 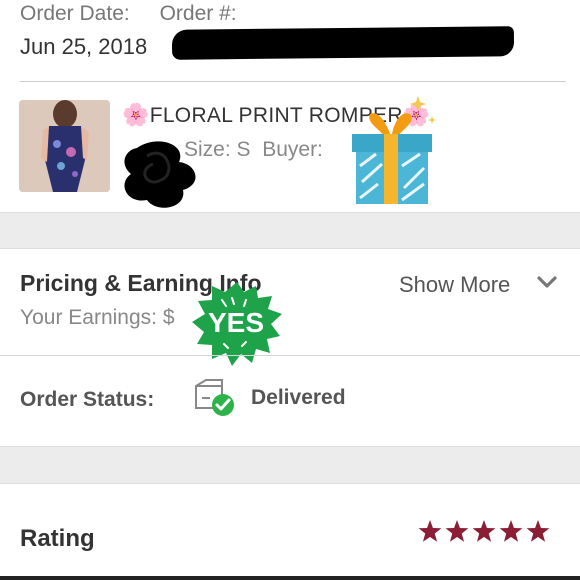 What do you see at coordinates (64, 146) in the screenshot?
I see `product-thumbnail` at bounding box center [64, 146].